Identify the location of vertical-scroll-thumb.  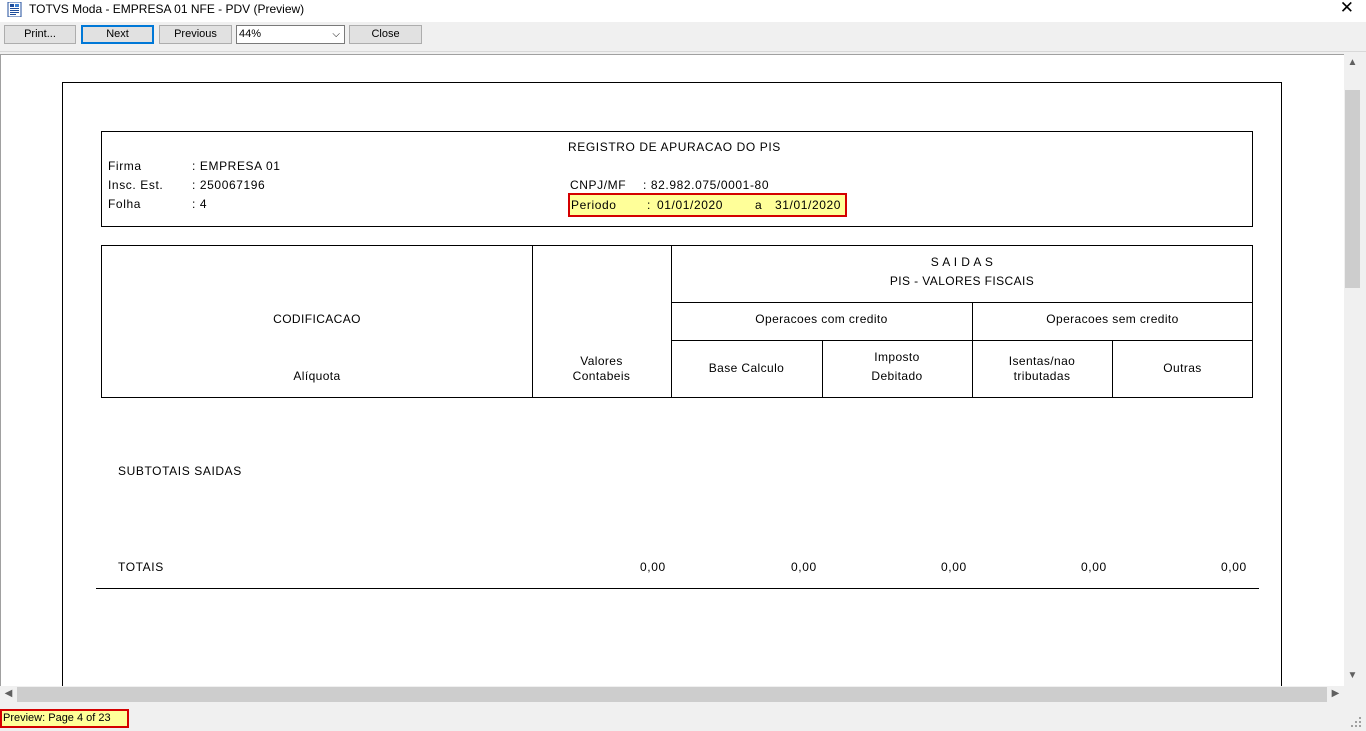
(1352, 189).